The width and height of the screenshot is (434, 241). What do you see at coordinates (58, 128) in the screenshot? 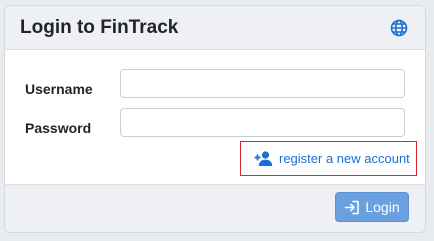
I see `password-label: Password` at bounding box center [58, 128].